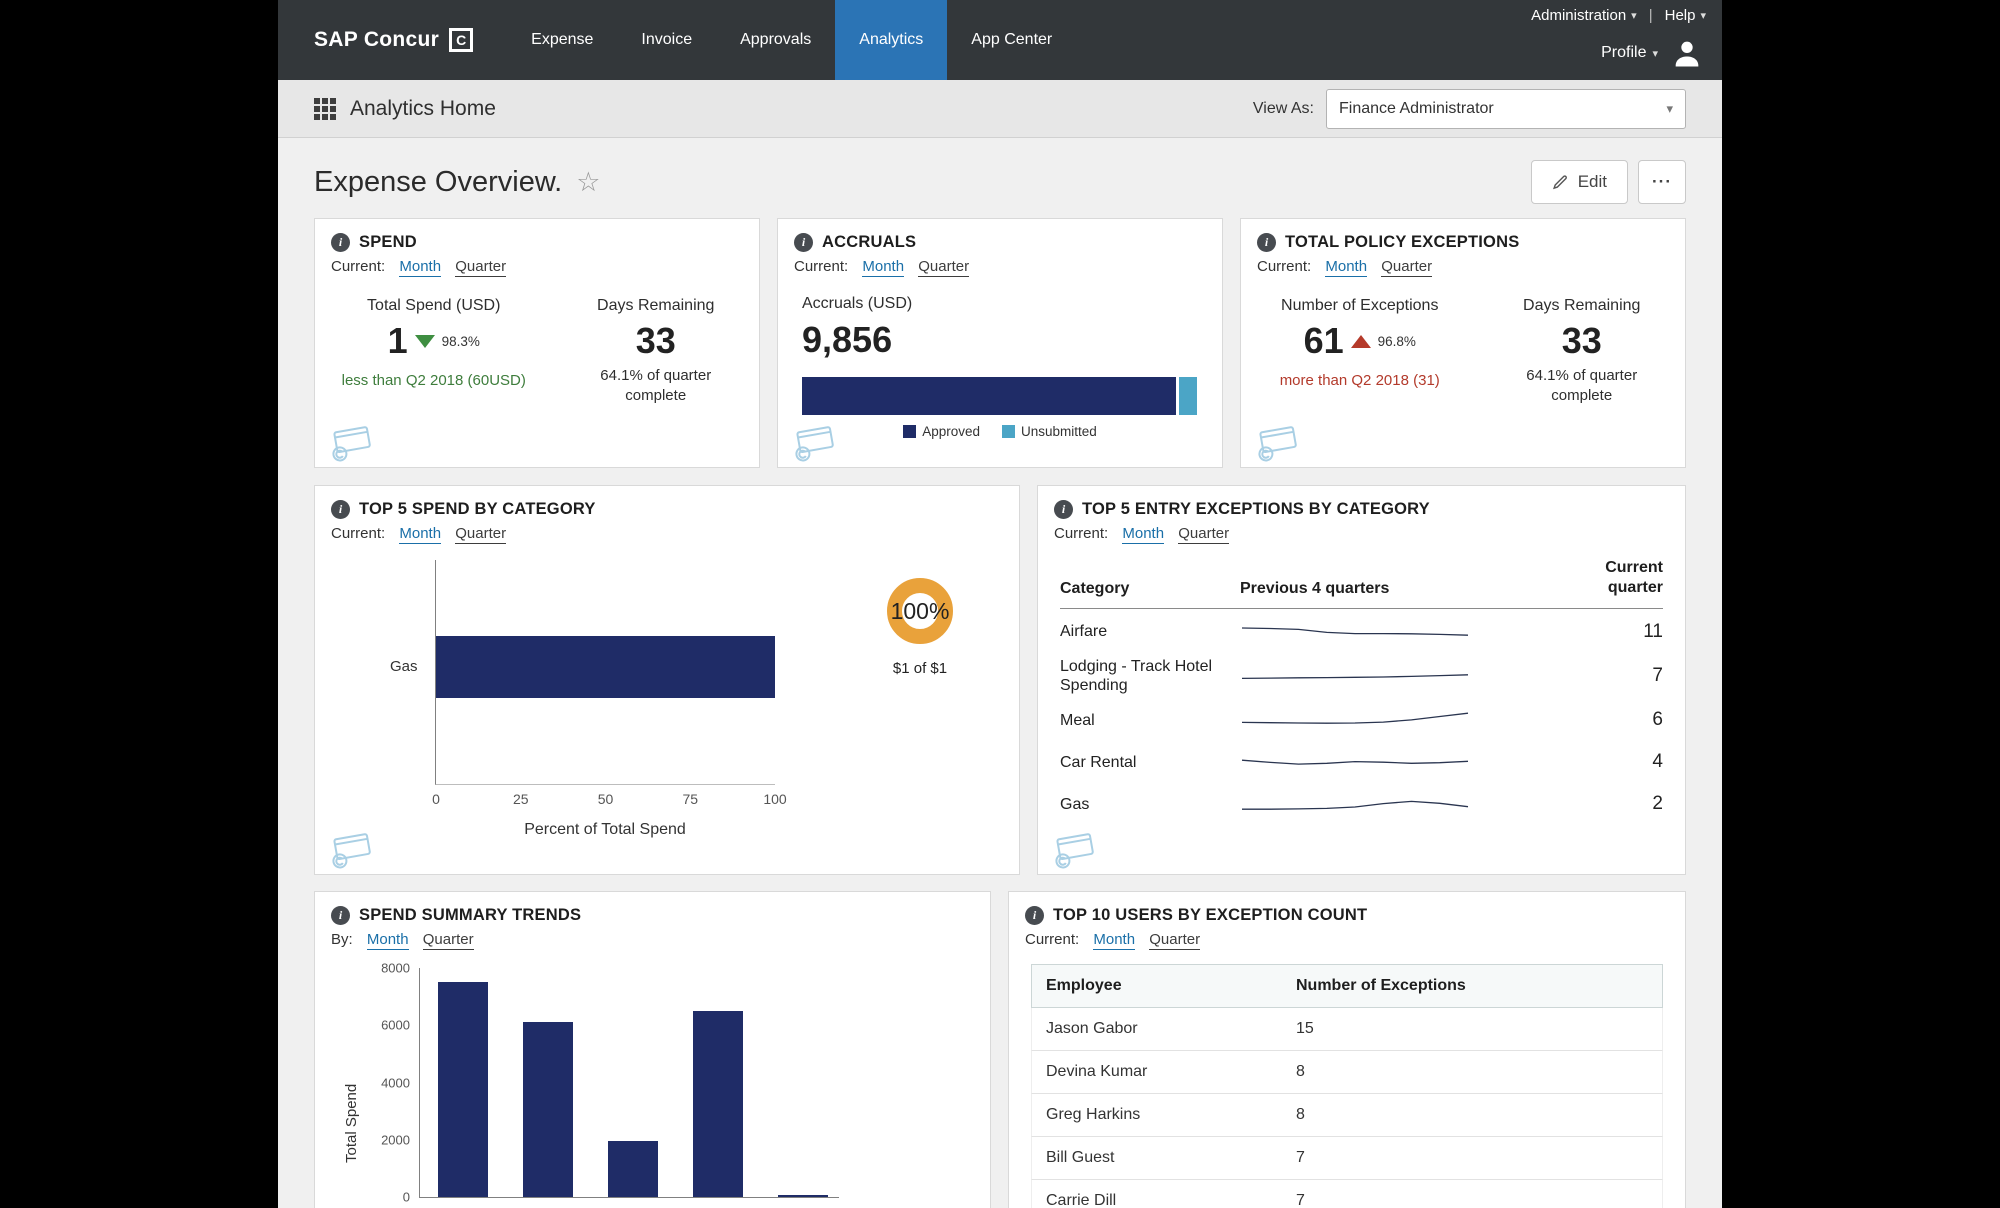 This screenshot has width=2000, height=1208. Describe the element at coordinates (1402, 242) in the screenshot. I see `card-title: TOTAL POLICY EXCEPTIONS` at that location.